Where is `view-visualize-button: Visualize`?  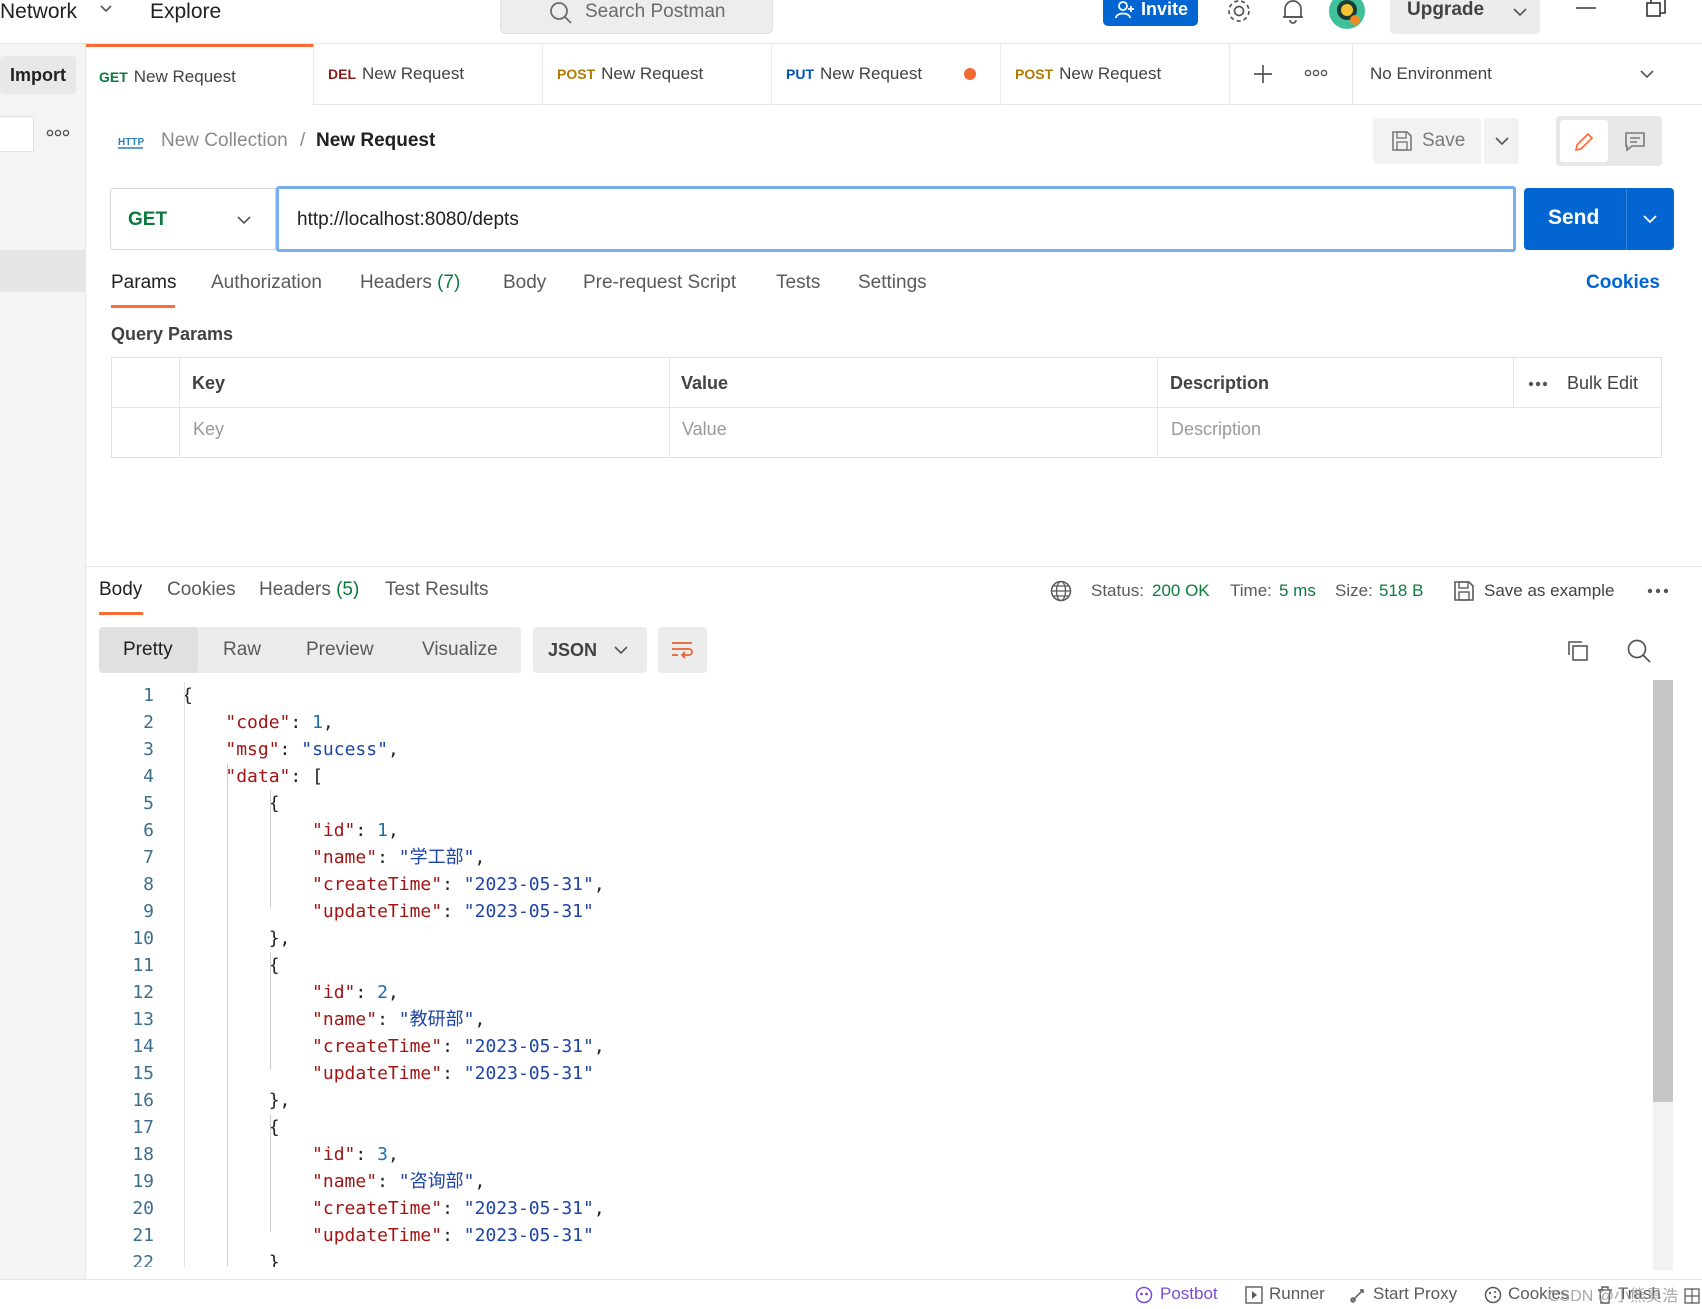 view-visualize-button: Visualize is located at coordinates (460, 650).